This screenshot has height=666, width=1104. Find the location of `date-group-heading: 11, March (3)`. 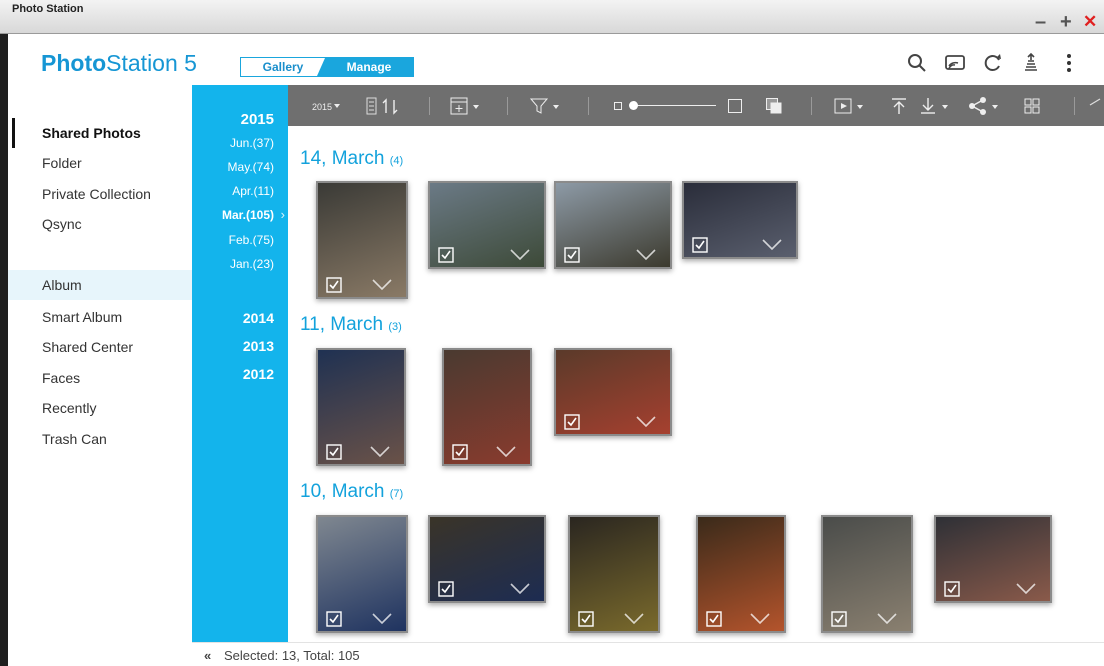

date-group-heading: 11, March (3) is located at coordinates (351, 325).